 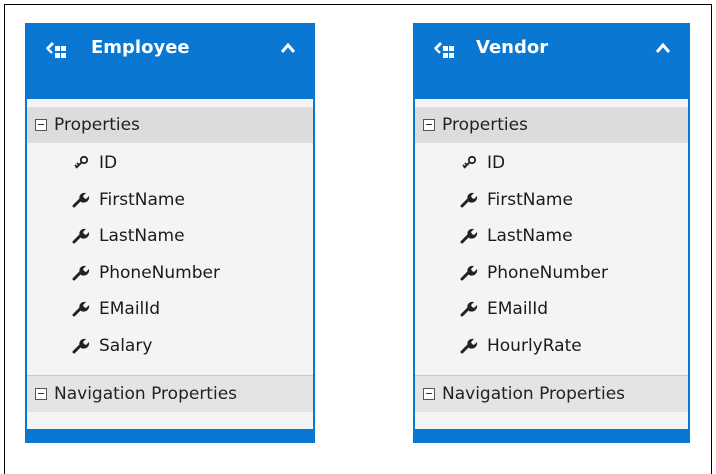 I want to click on property-item: HourlyRate, so click(x=551, y=346).